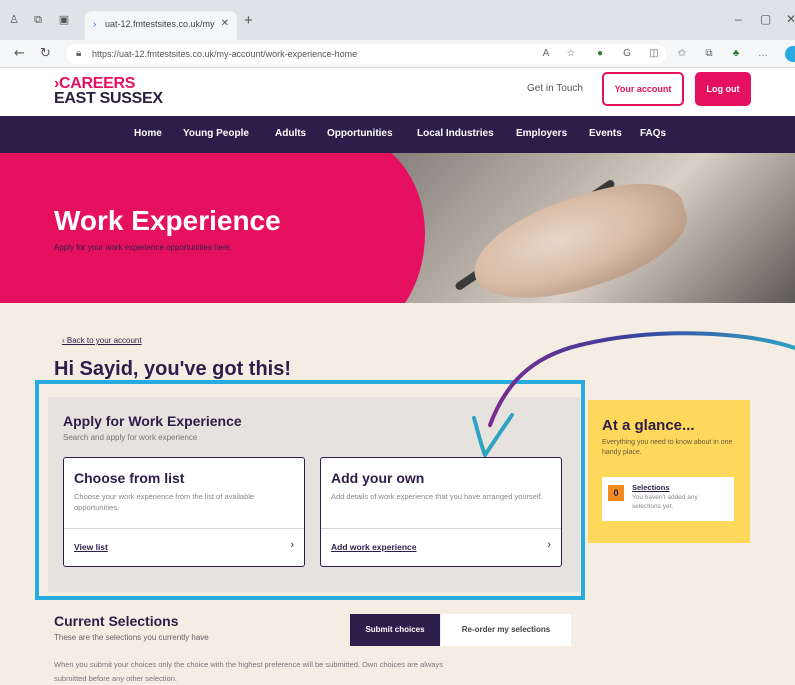 The height and width of the screenshot is (685, 795). I want to click on log-out-button: Log out, so click(723, 89).